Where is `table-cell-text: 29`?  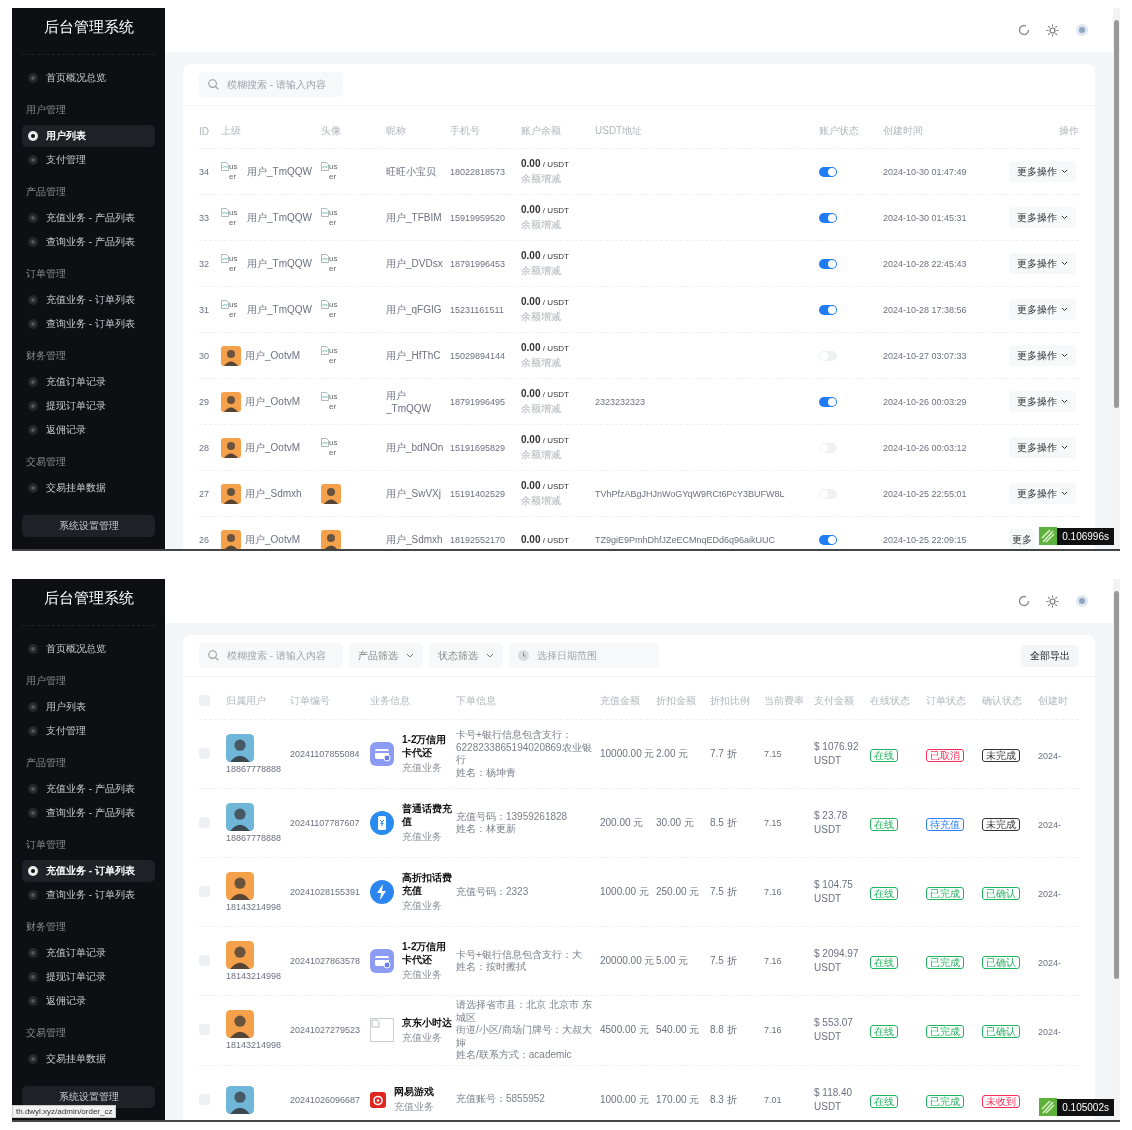 table-cell-text: 29 is located at coordinates (204, 401).